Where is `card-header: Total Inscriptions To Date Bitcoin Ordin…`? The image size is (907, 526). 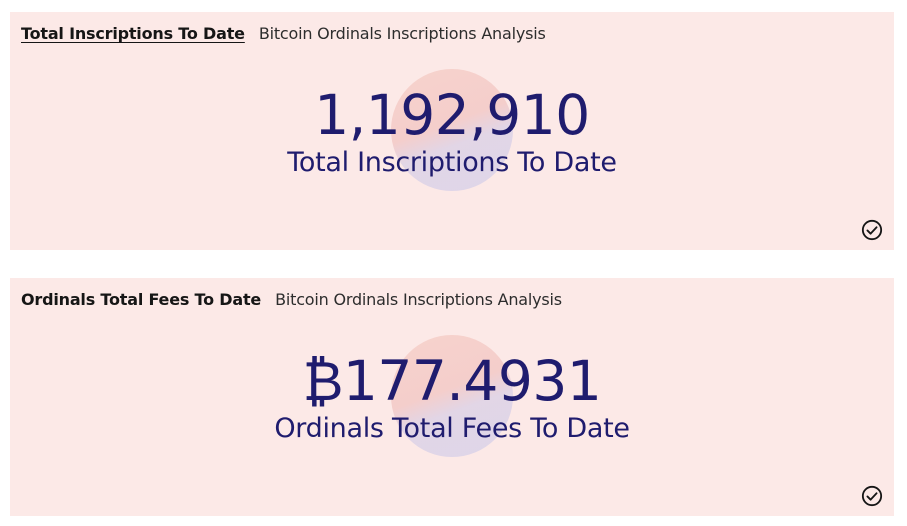 card-header: Total Inscriptions To Date Bitcoin Ordin… is located at coordinates (283, 33).